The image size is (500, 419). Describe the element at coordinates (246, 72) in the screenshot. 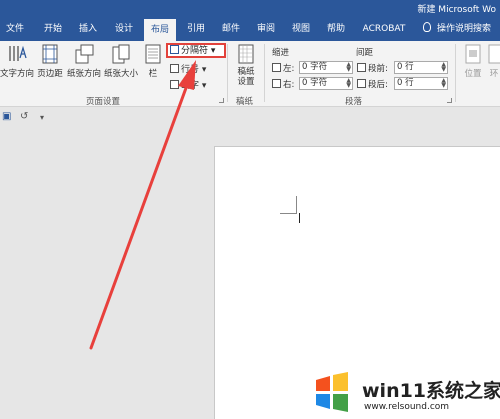

I see `manuscript-setup-line1: 稿纸` at that location.